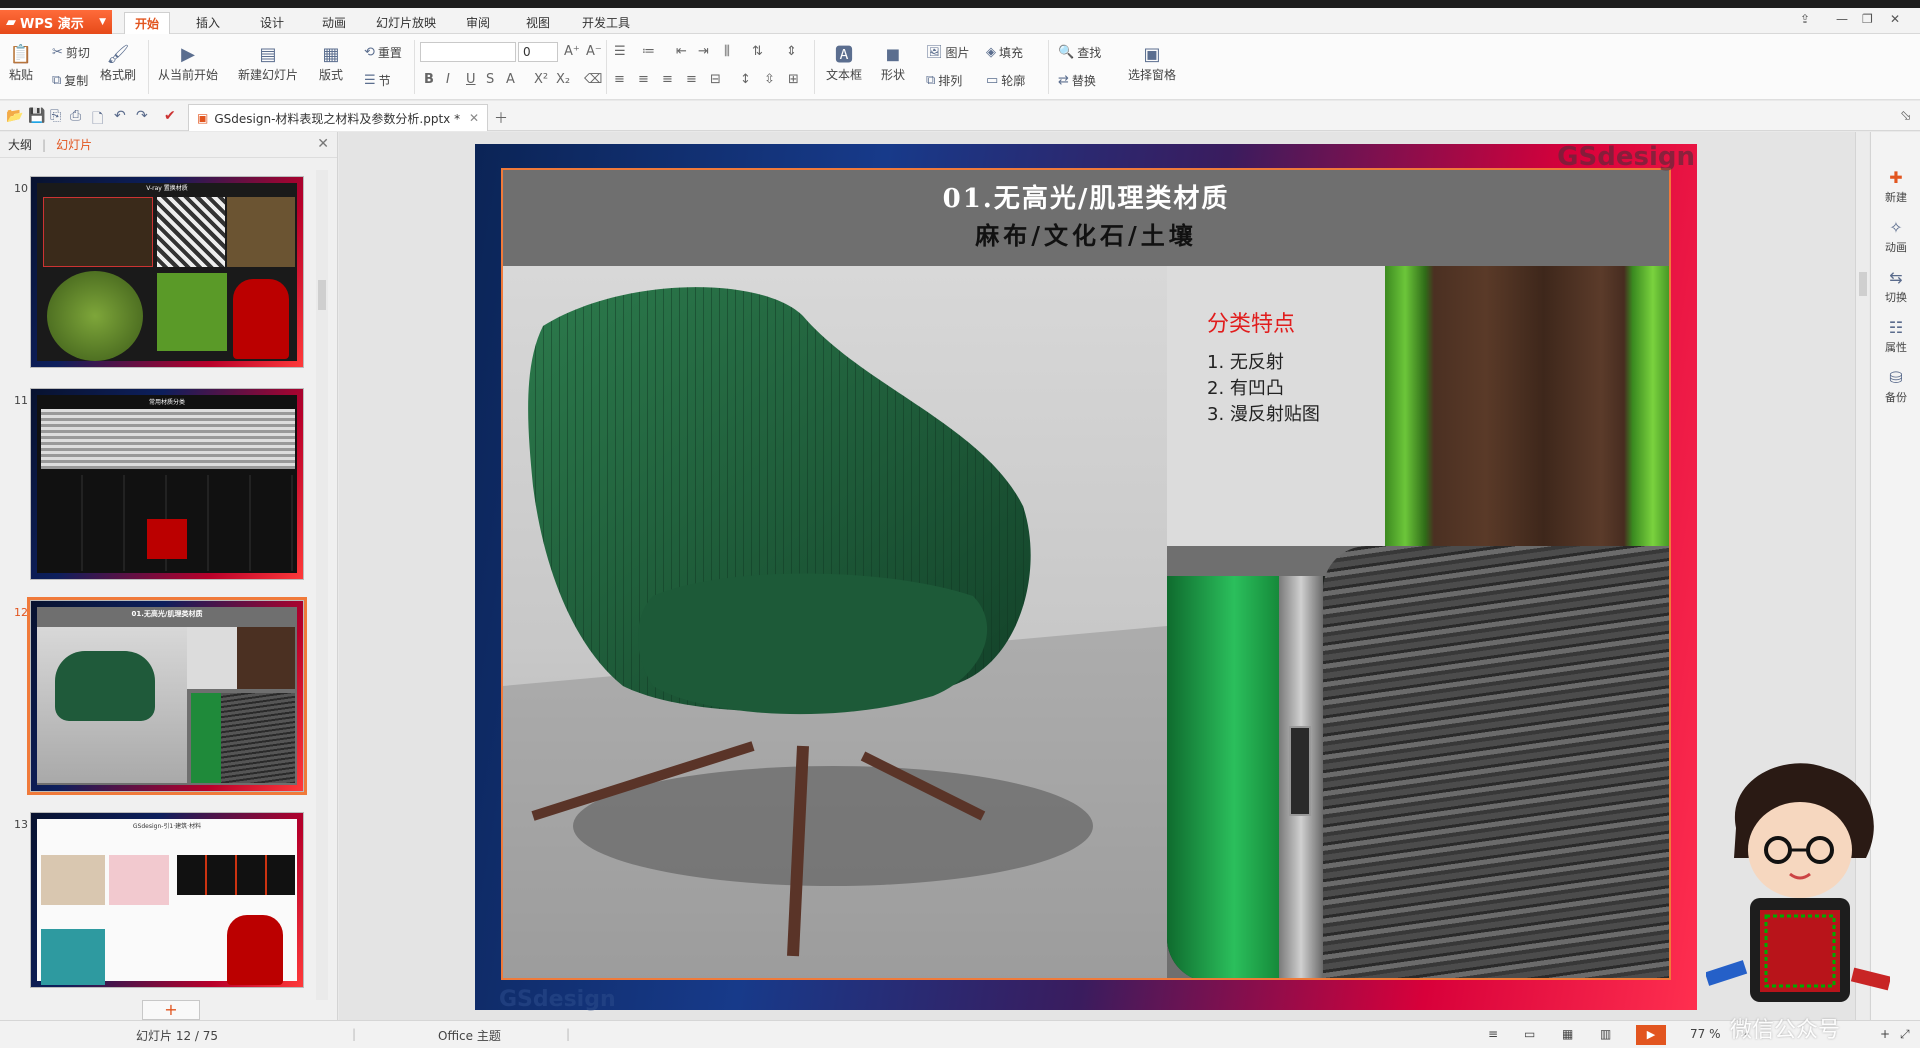 The image size is (1920, 1048). Describe the element at coordinates (490, 79) in the screenshot. I see `shadow-icon: S` at that location.